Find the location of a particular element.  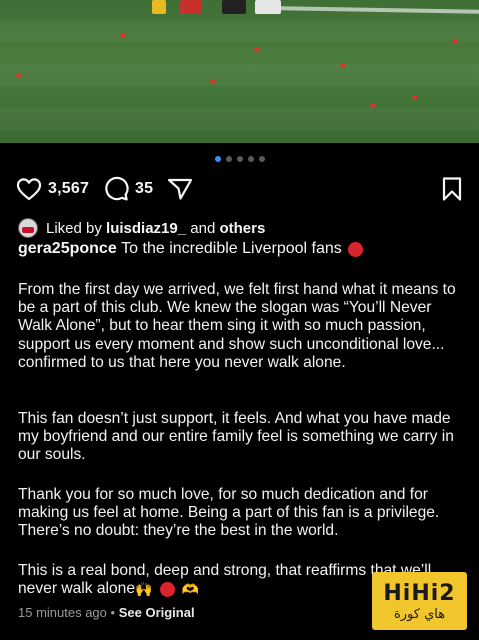

liked-by-row: Liked by luisdiaz19_ and others is located at coordinates (141, 228).